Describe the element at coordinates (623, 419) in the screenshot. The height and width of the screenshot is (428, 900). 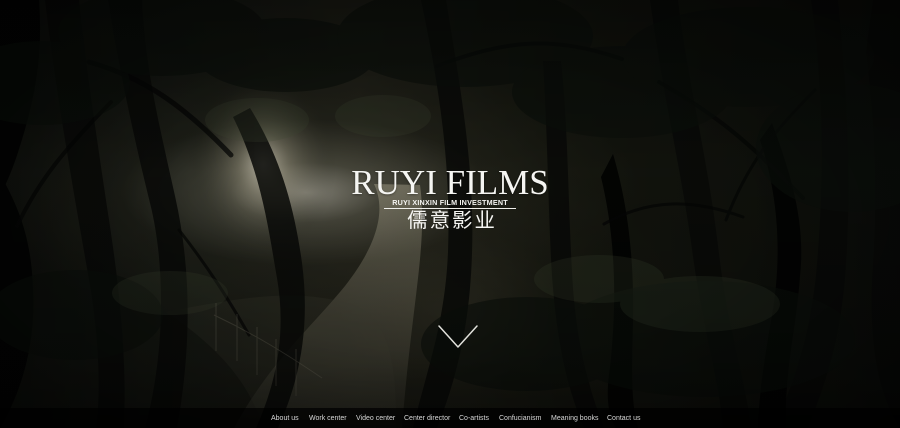
I see `nav-contact-us: Contact us` at that location.